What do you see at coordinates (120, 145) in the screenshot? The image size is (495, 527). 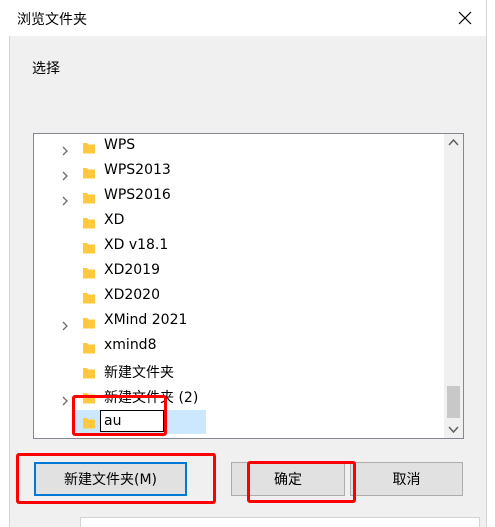 I see `tree-item-label: WPS` at bounding box center [120, 145].